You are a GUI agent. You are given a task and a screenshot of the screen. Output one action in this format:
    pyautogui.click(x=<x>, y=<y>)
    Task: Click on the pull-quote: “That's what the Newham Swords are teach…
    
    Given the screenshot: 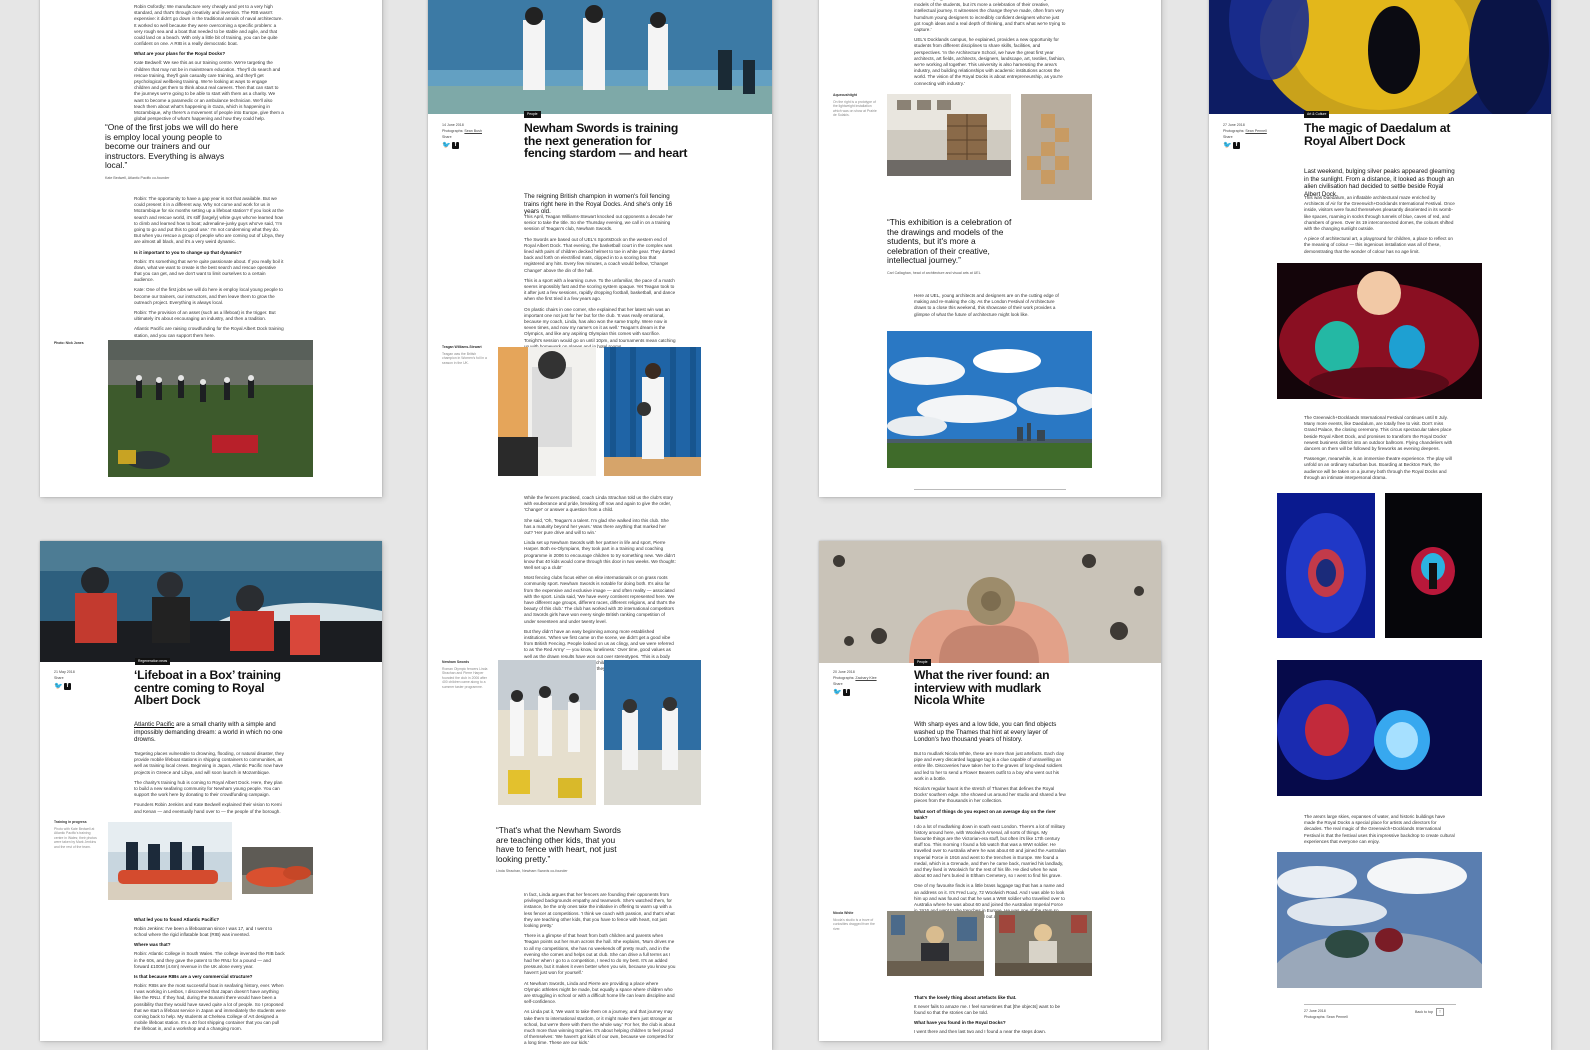 What is the action you would take?
    pyautogui.click(x=561, y=849)
    